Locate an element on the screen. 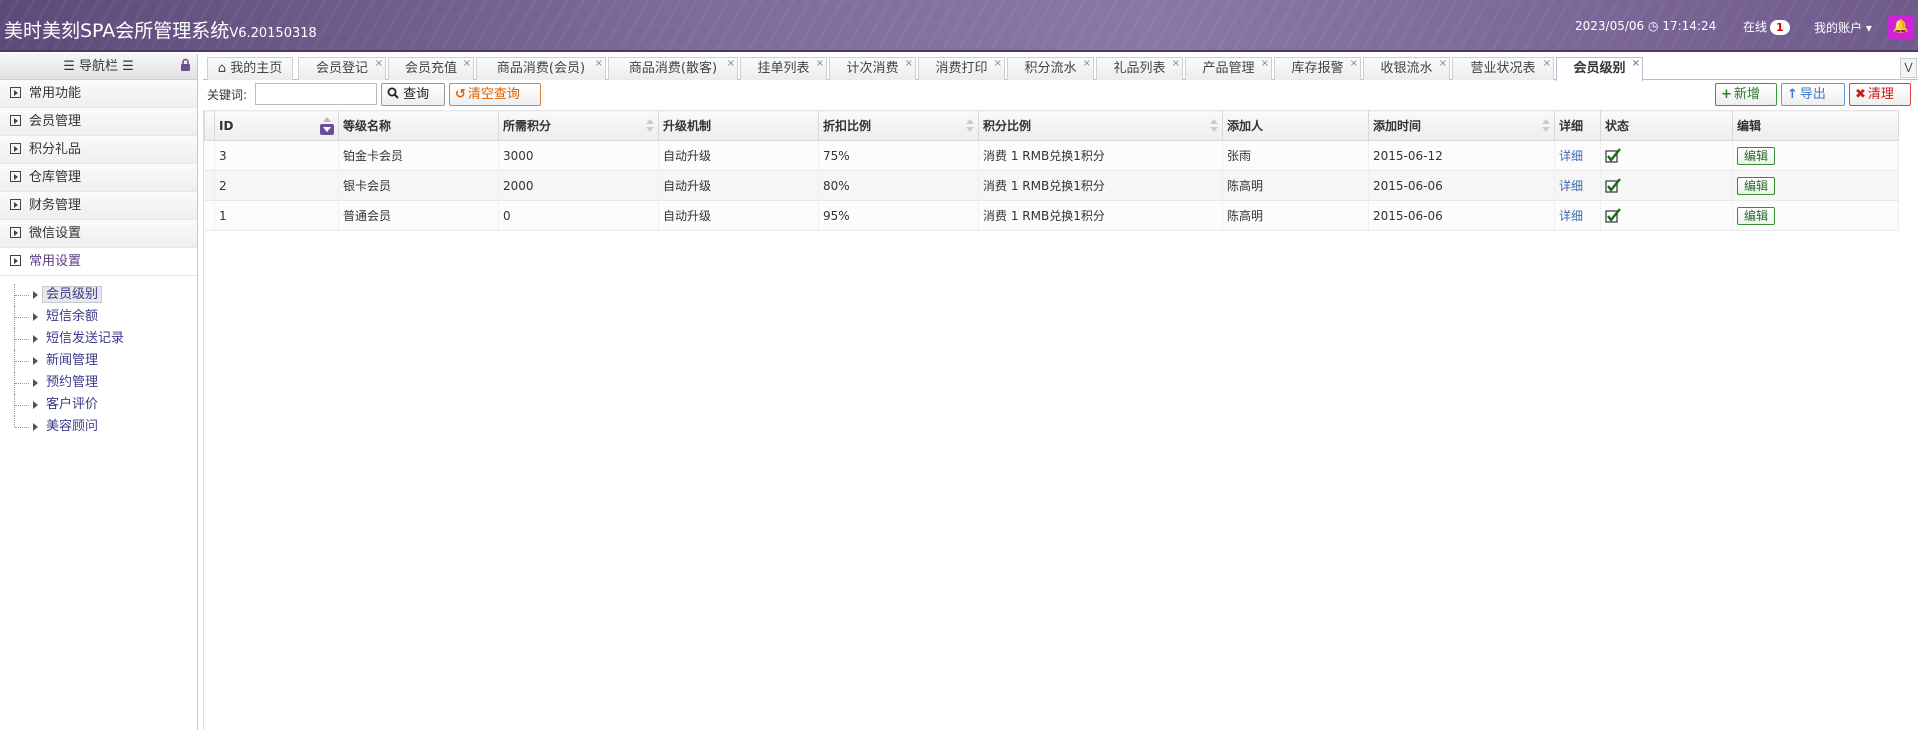  tab-cashier-flow: 收银流水 × is located at coordinates (1406, 68).